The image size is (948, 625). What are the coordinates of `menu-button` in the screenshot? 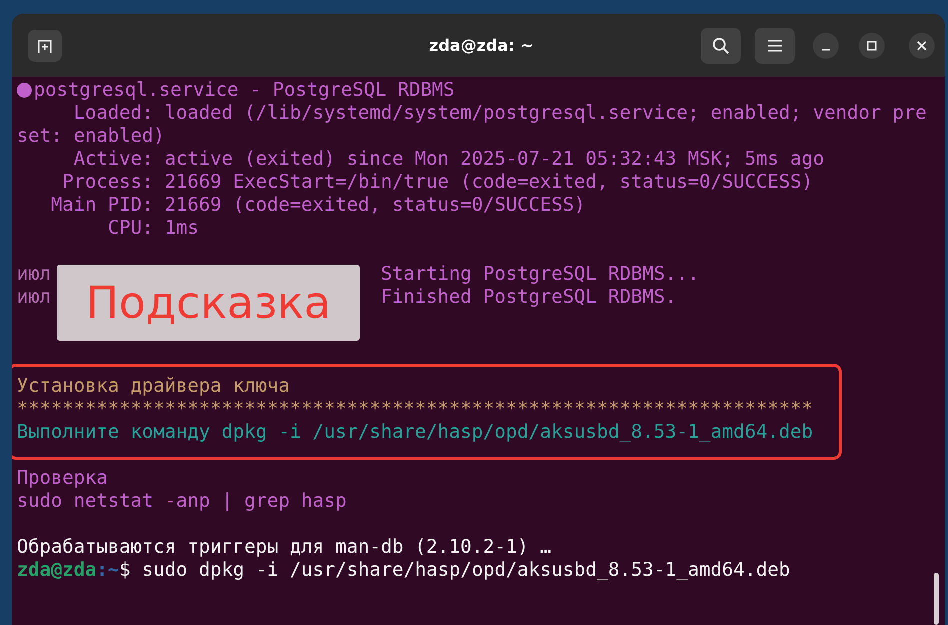 It's located at (775, 46).